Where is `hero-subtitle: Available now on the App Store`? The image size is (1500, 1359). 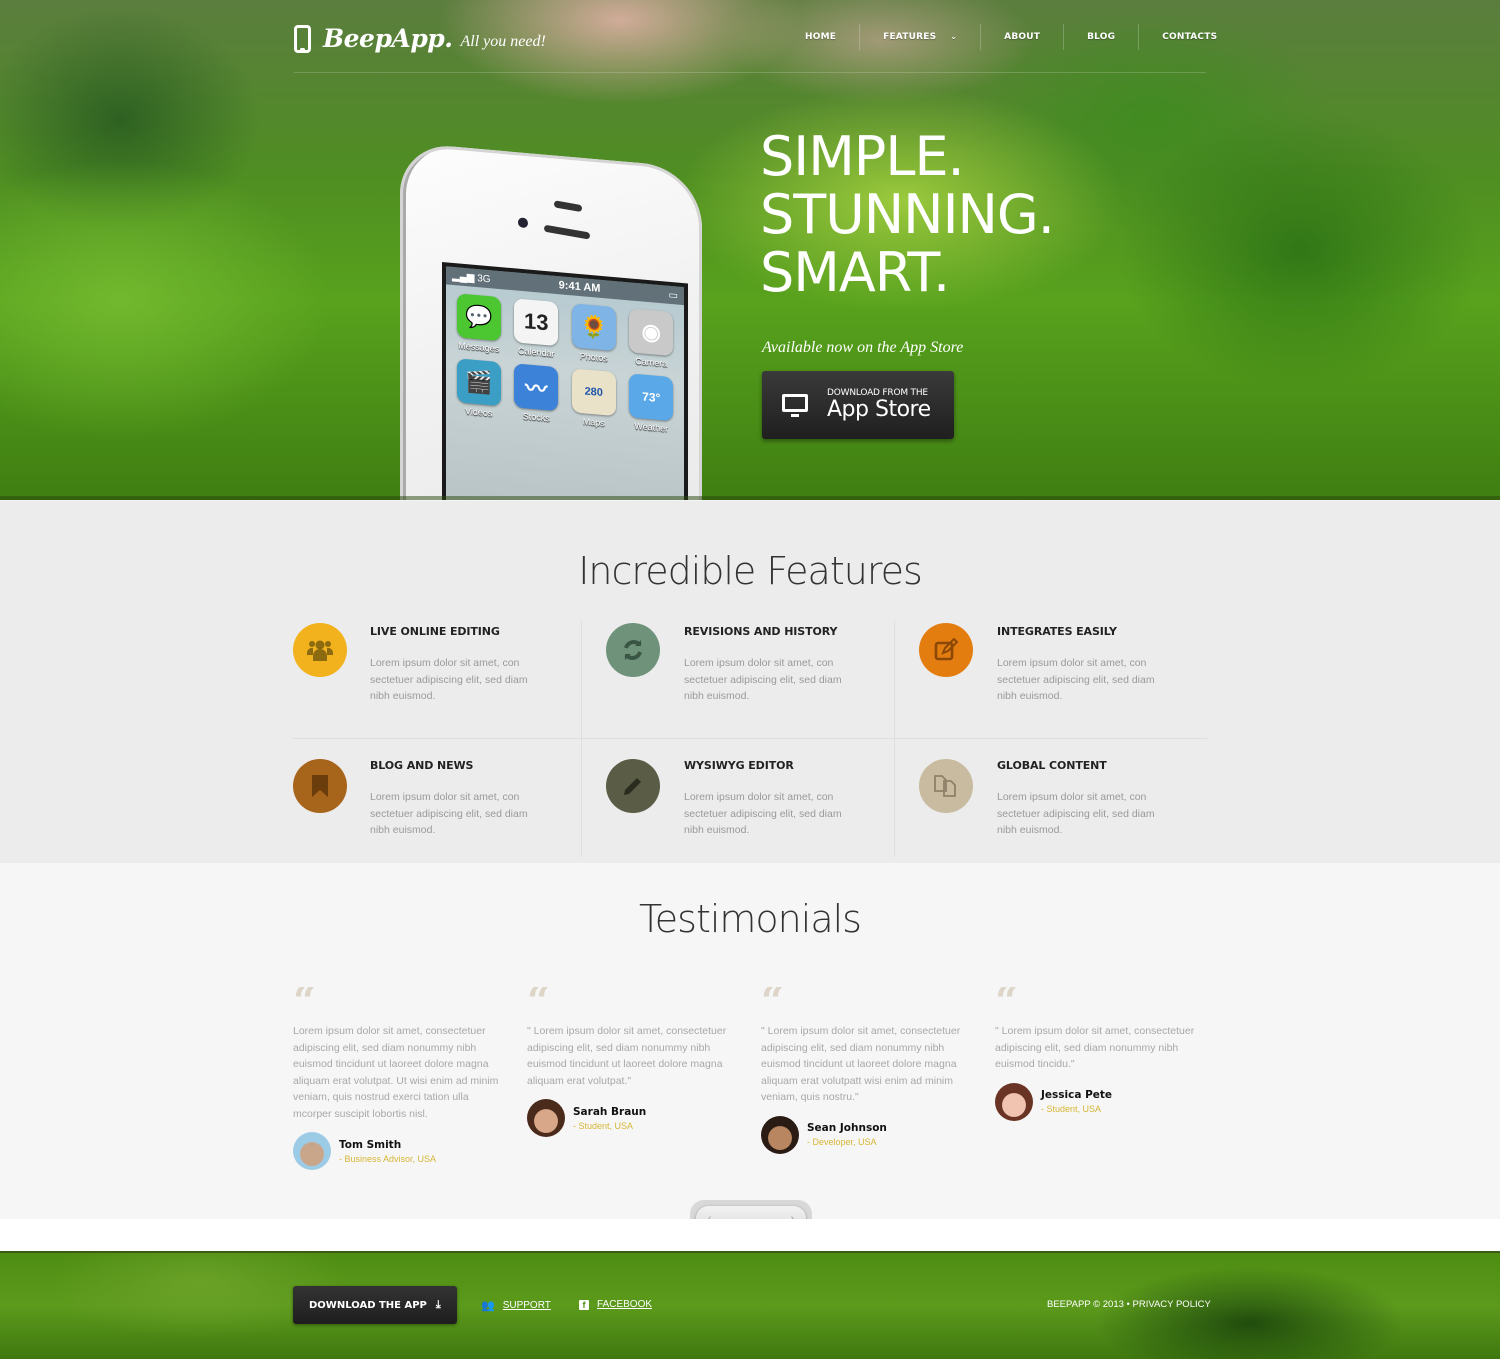
hero-subtitle: Available now on the App Store is located at coordinates (863, 347).